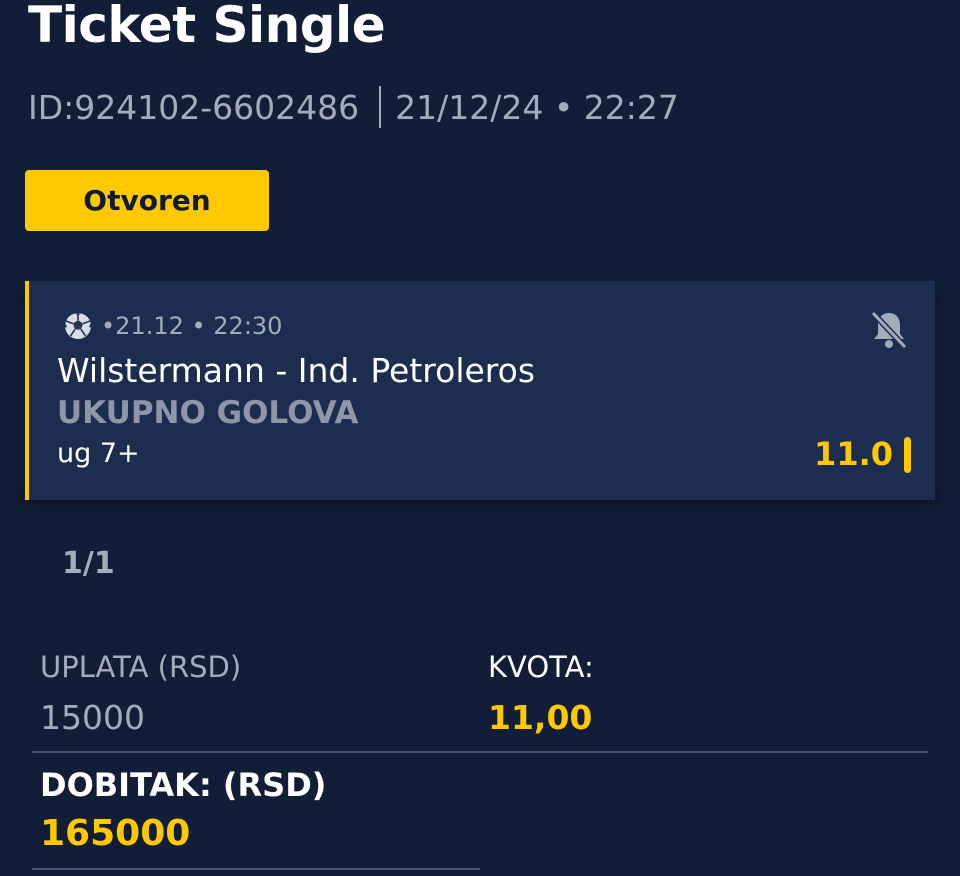 This screenshot has width=960, height=876. I want to click on payout-value: 165000, so click(115, 833).